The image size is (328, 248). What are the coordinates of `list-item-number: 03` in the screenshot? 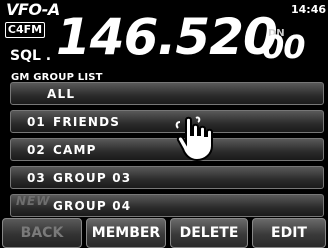 It's located at (36, 178).